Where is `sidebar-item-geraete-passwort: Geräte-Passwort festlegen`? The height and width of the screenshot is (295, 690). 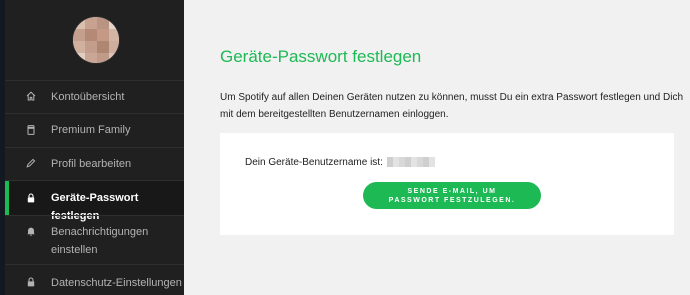
sidebar-item-geraete-passwort: Geräte-Passwort festlegen is located at coordinates (94, 201).